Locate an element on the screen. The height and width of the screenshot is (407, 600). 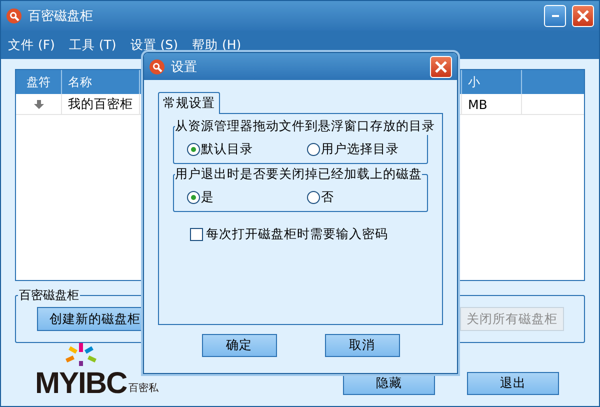
table-cell: 我的百密柜 is located at coordinates (101, 104).